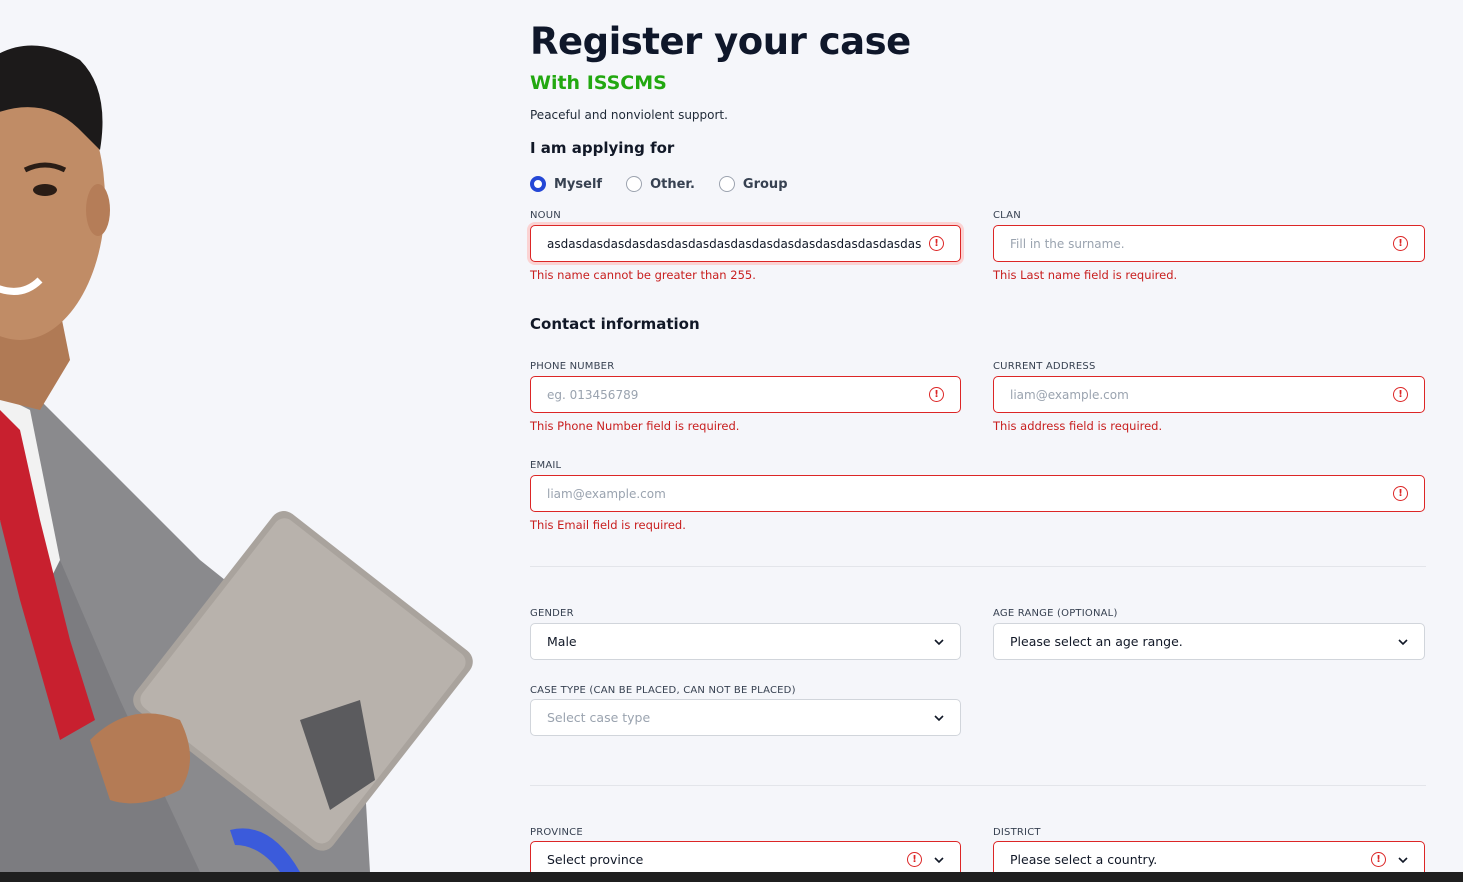  I want to click on applying-heading: I am applying for, so click(602, 148).